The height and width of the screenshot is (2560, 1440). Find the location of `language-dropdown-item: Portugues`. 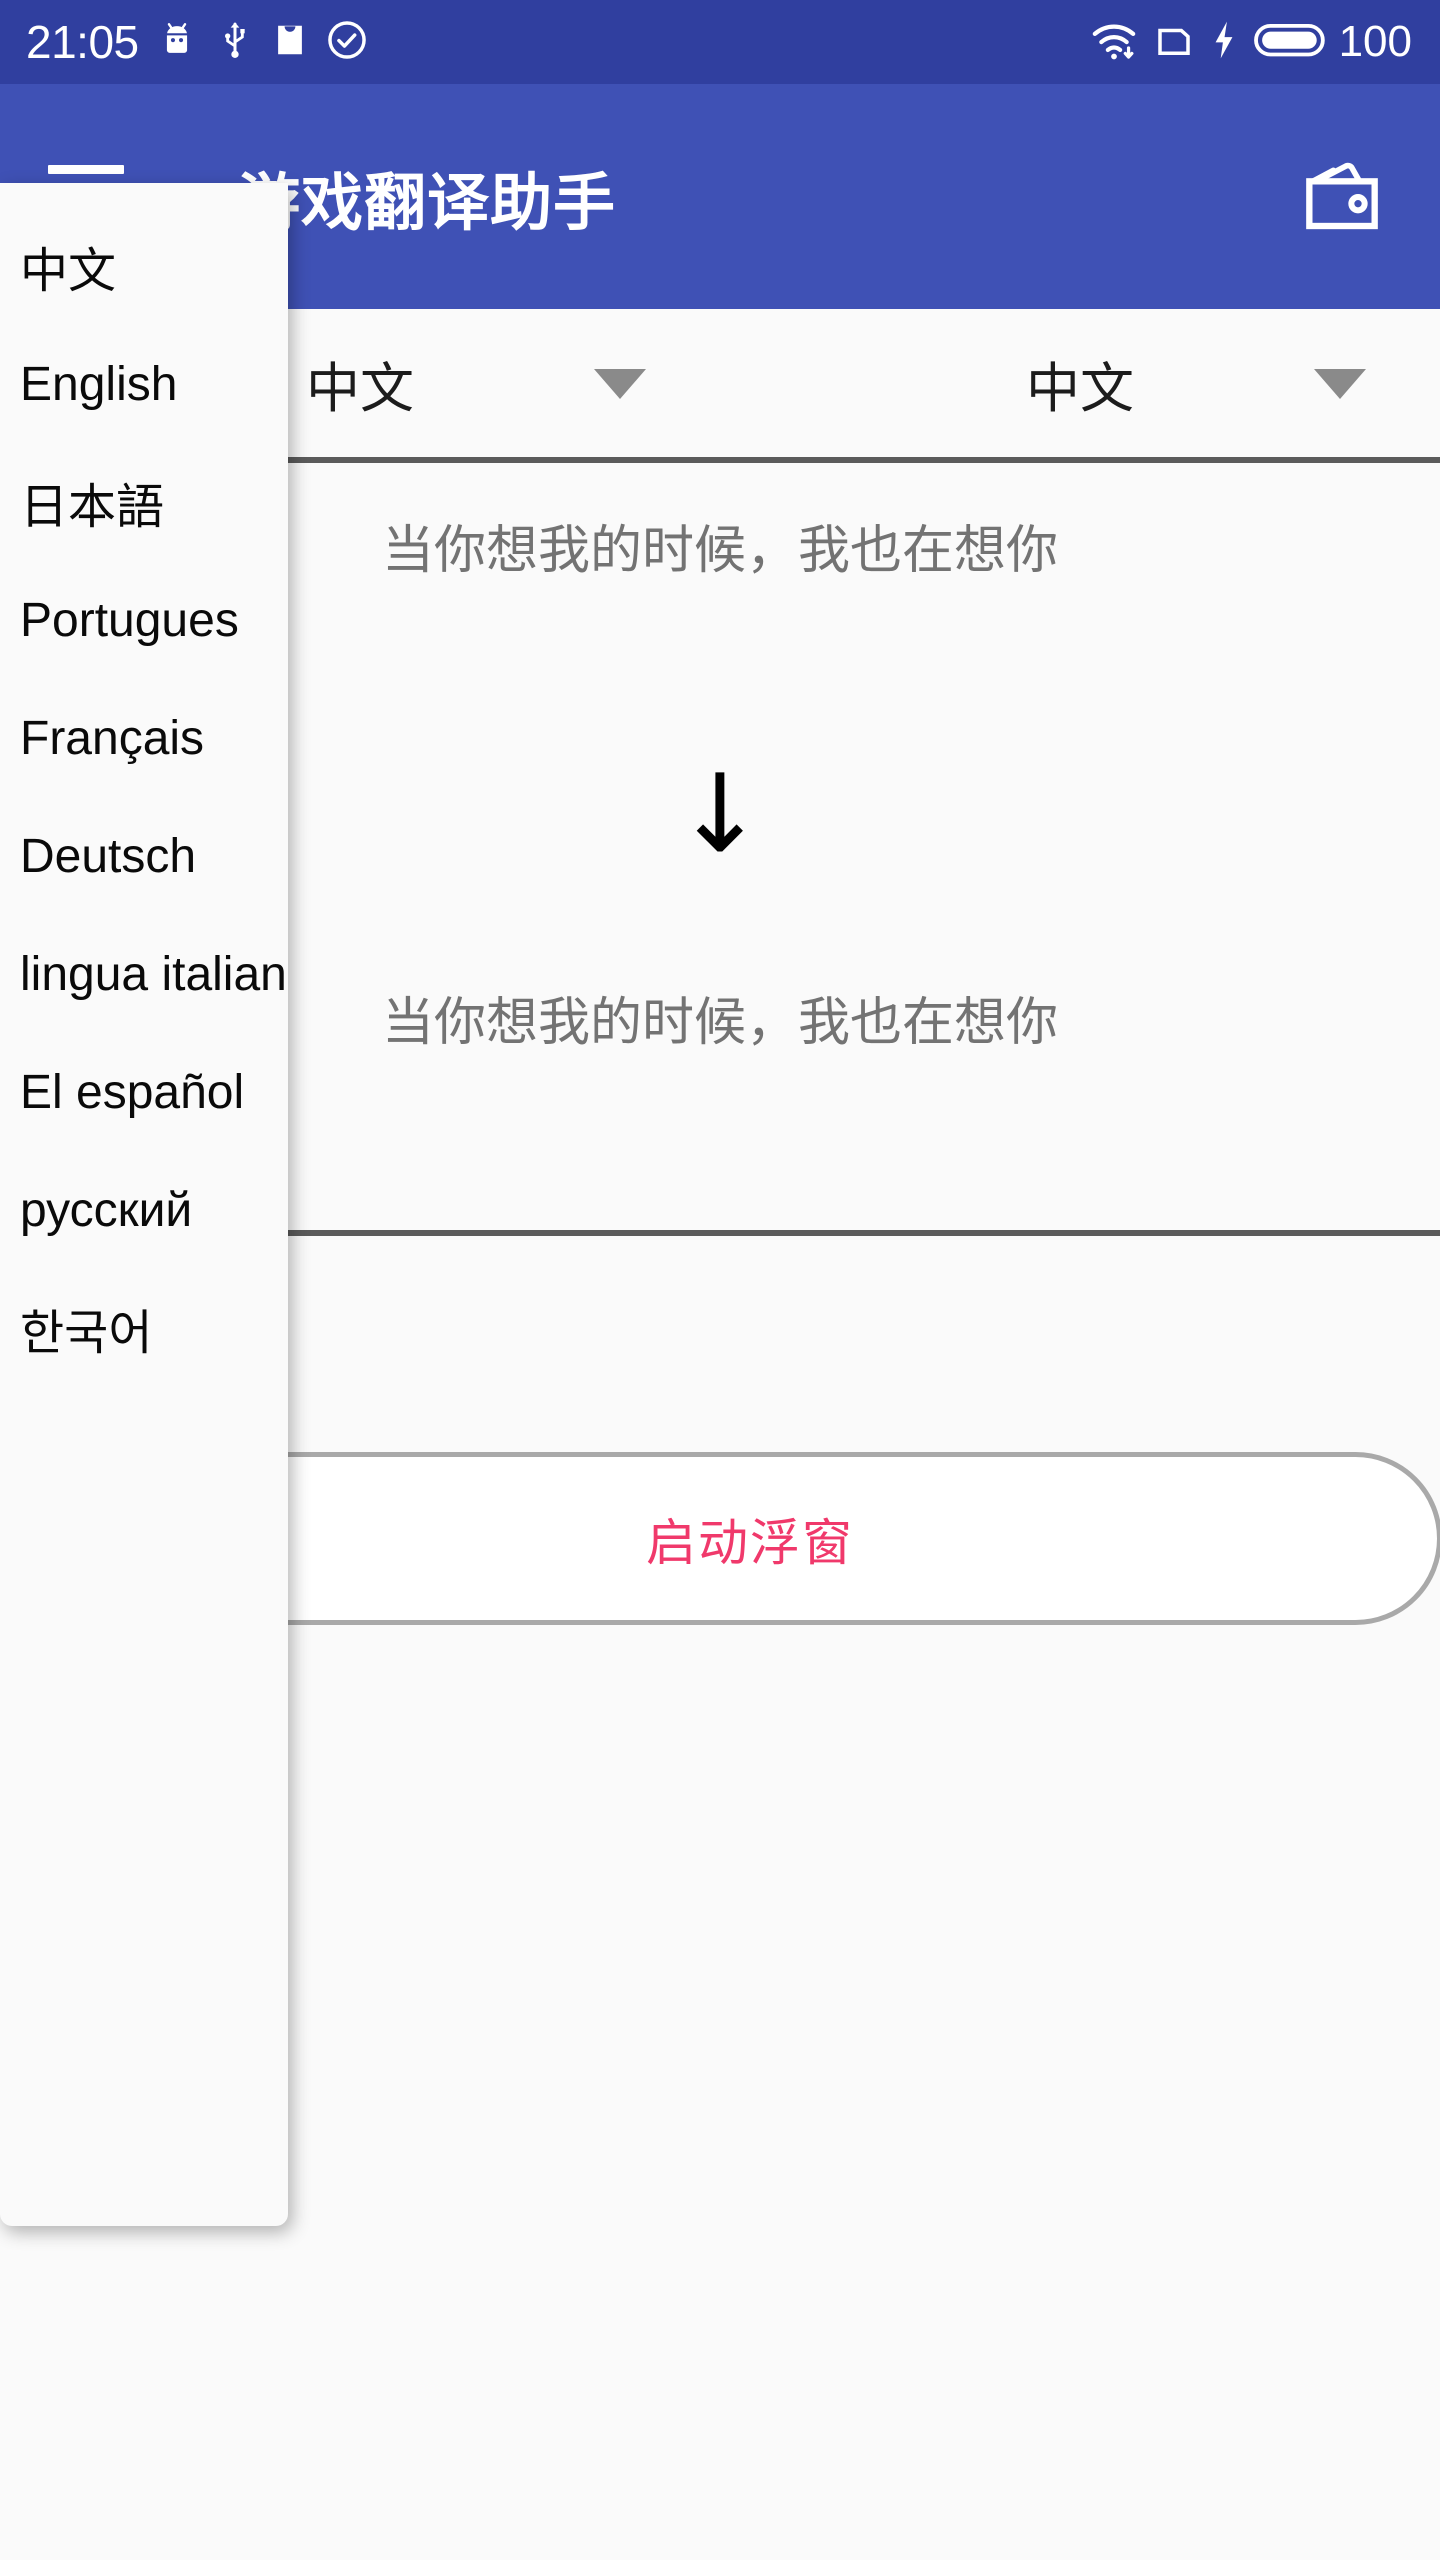

language-dropdown-item: Portugues is located at coordinates (144, 620).